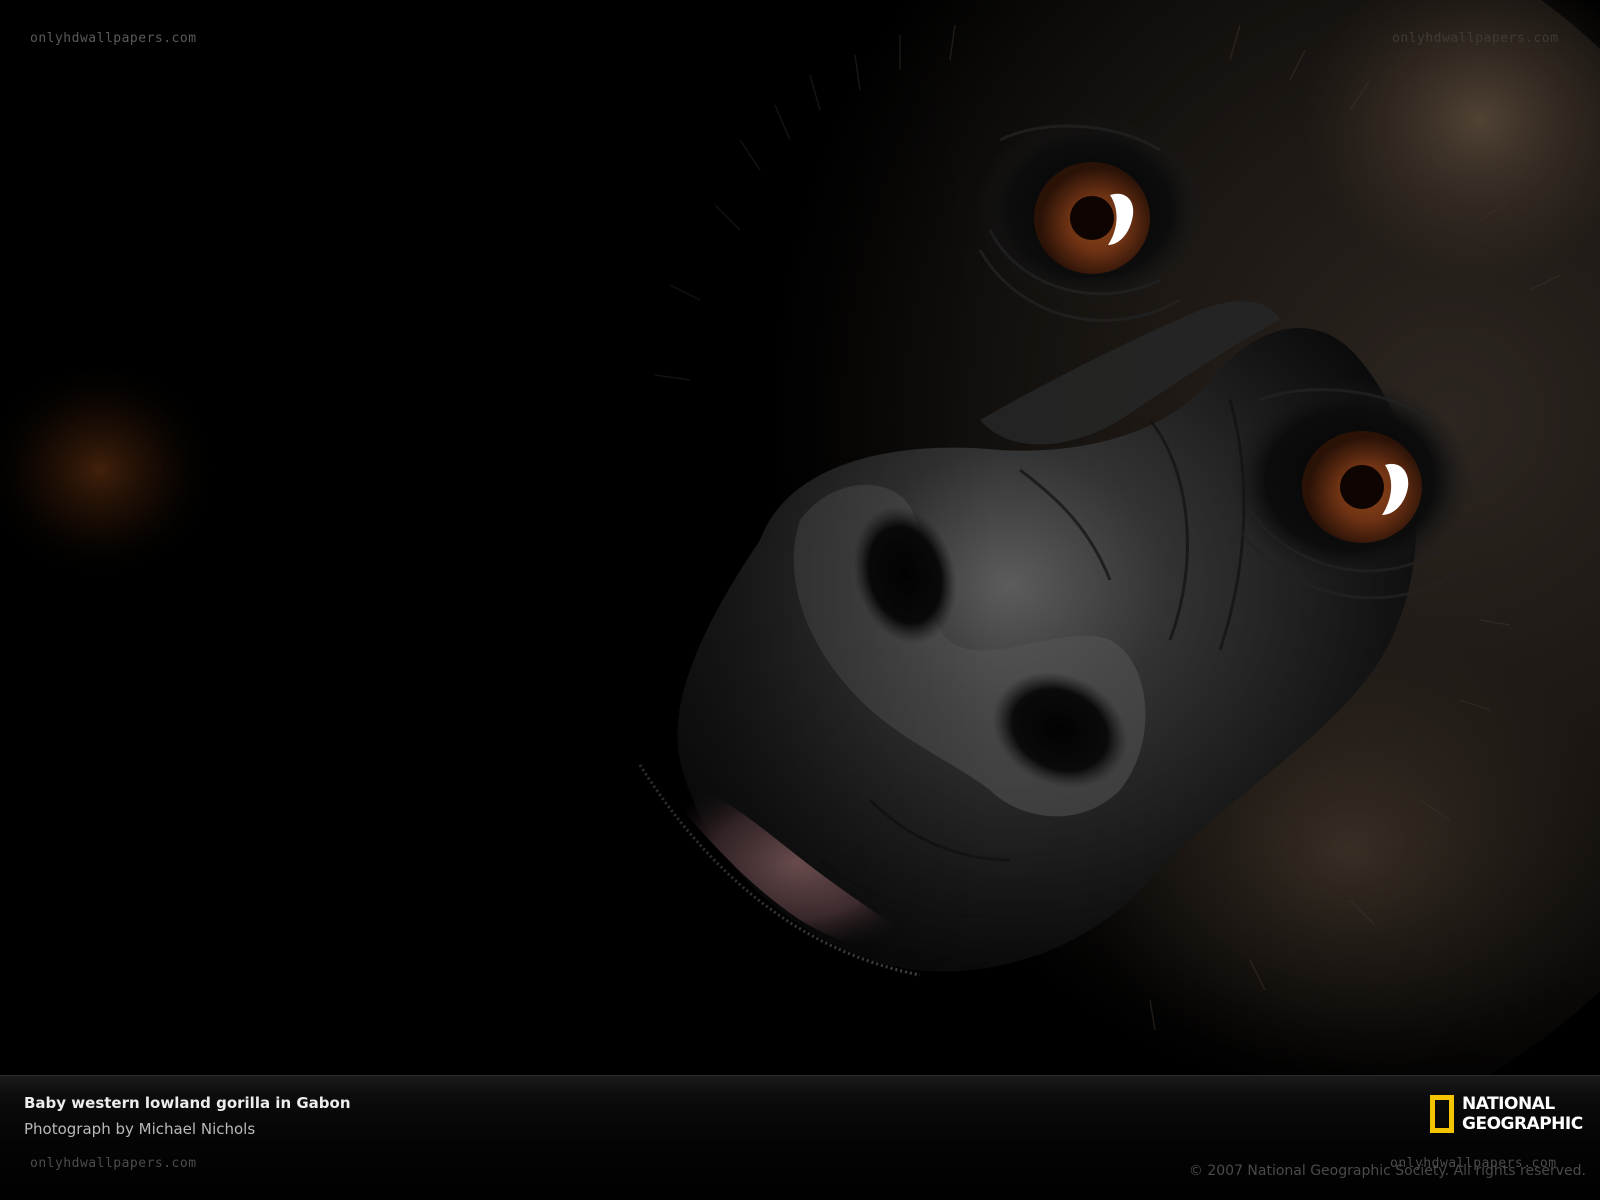 This screenshot has width=1600, height=1200. Describe the element at coordinates (1522, 1124) in the screenshot. I see `logo-line-geographic: GEOGRAPHIC` at that location.